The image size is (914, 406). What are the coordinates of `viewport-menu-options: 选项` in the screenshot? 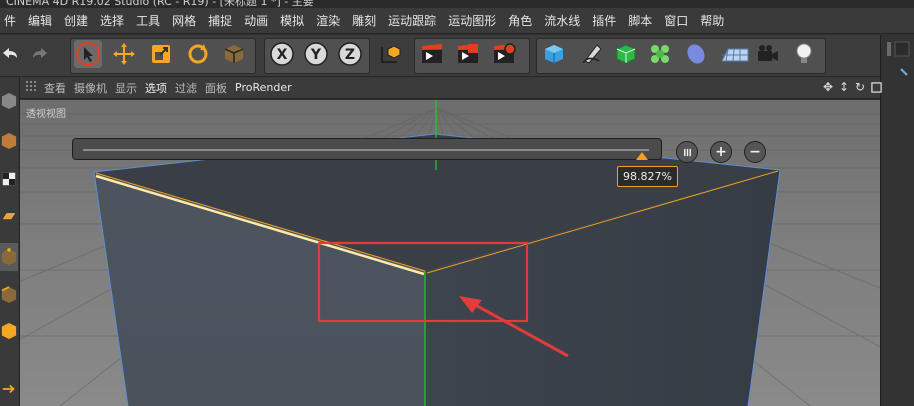 It's located at (160, 88).